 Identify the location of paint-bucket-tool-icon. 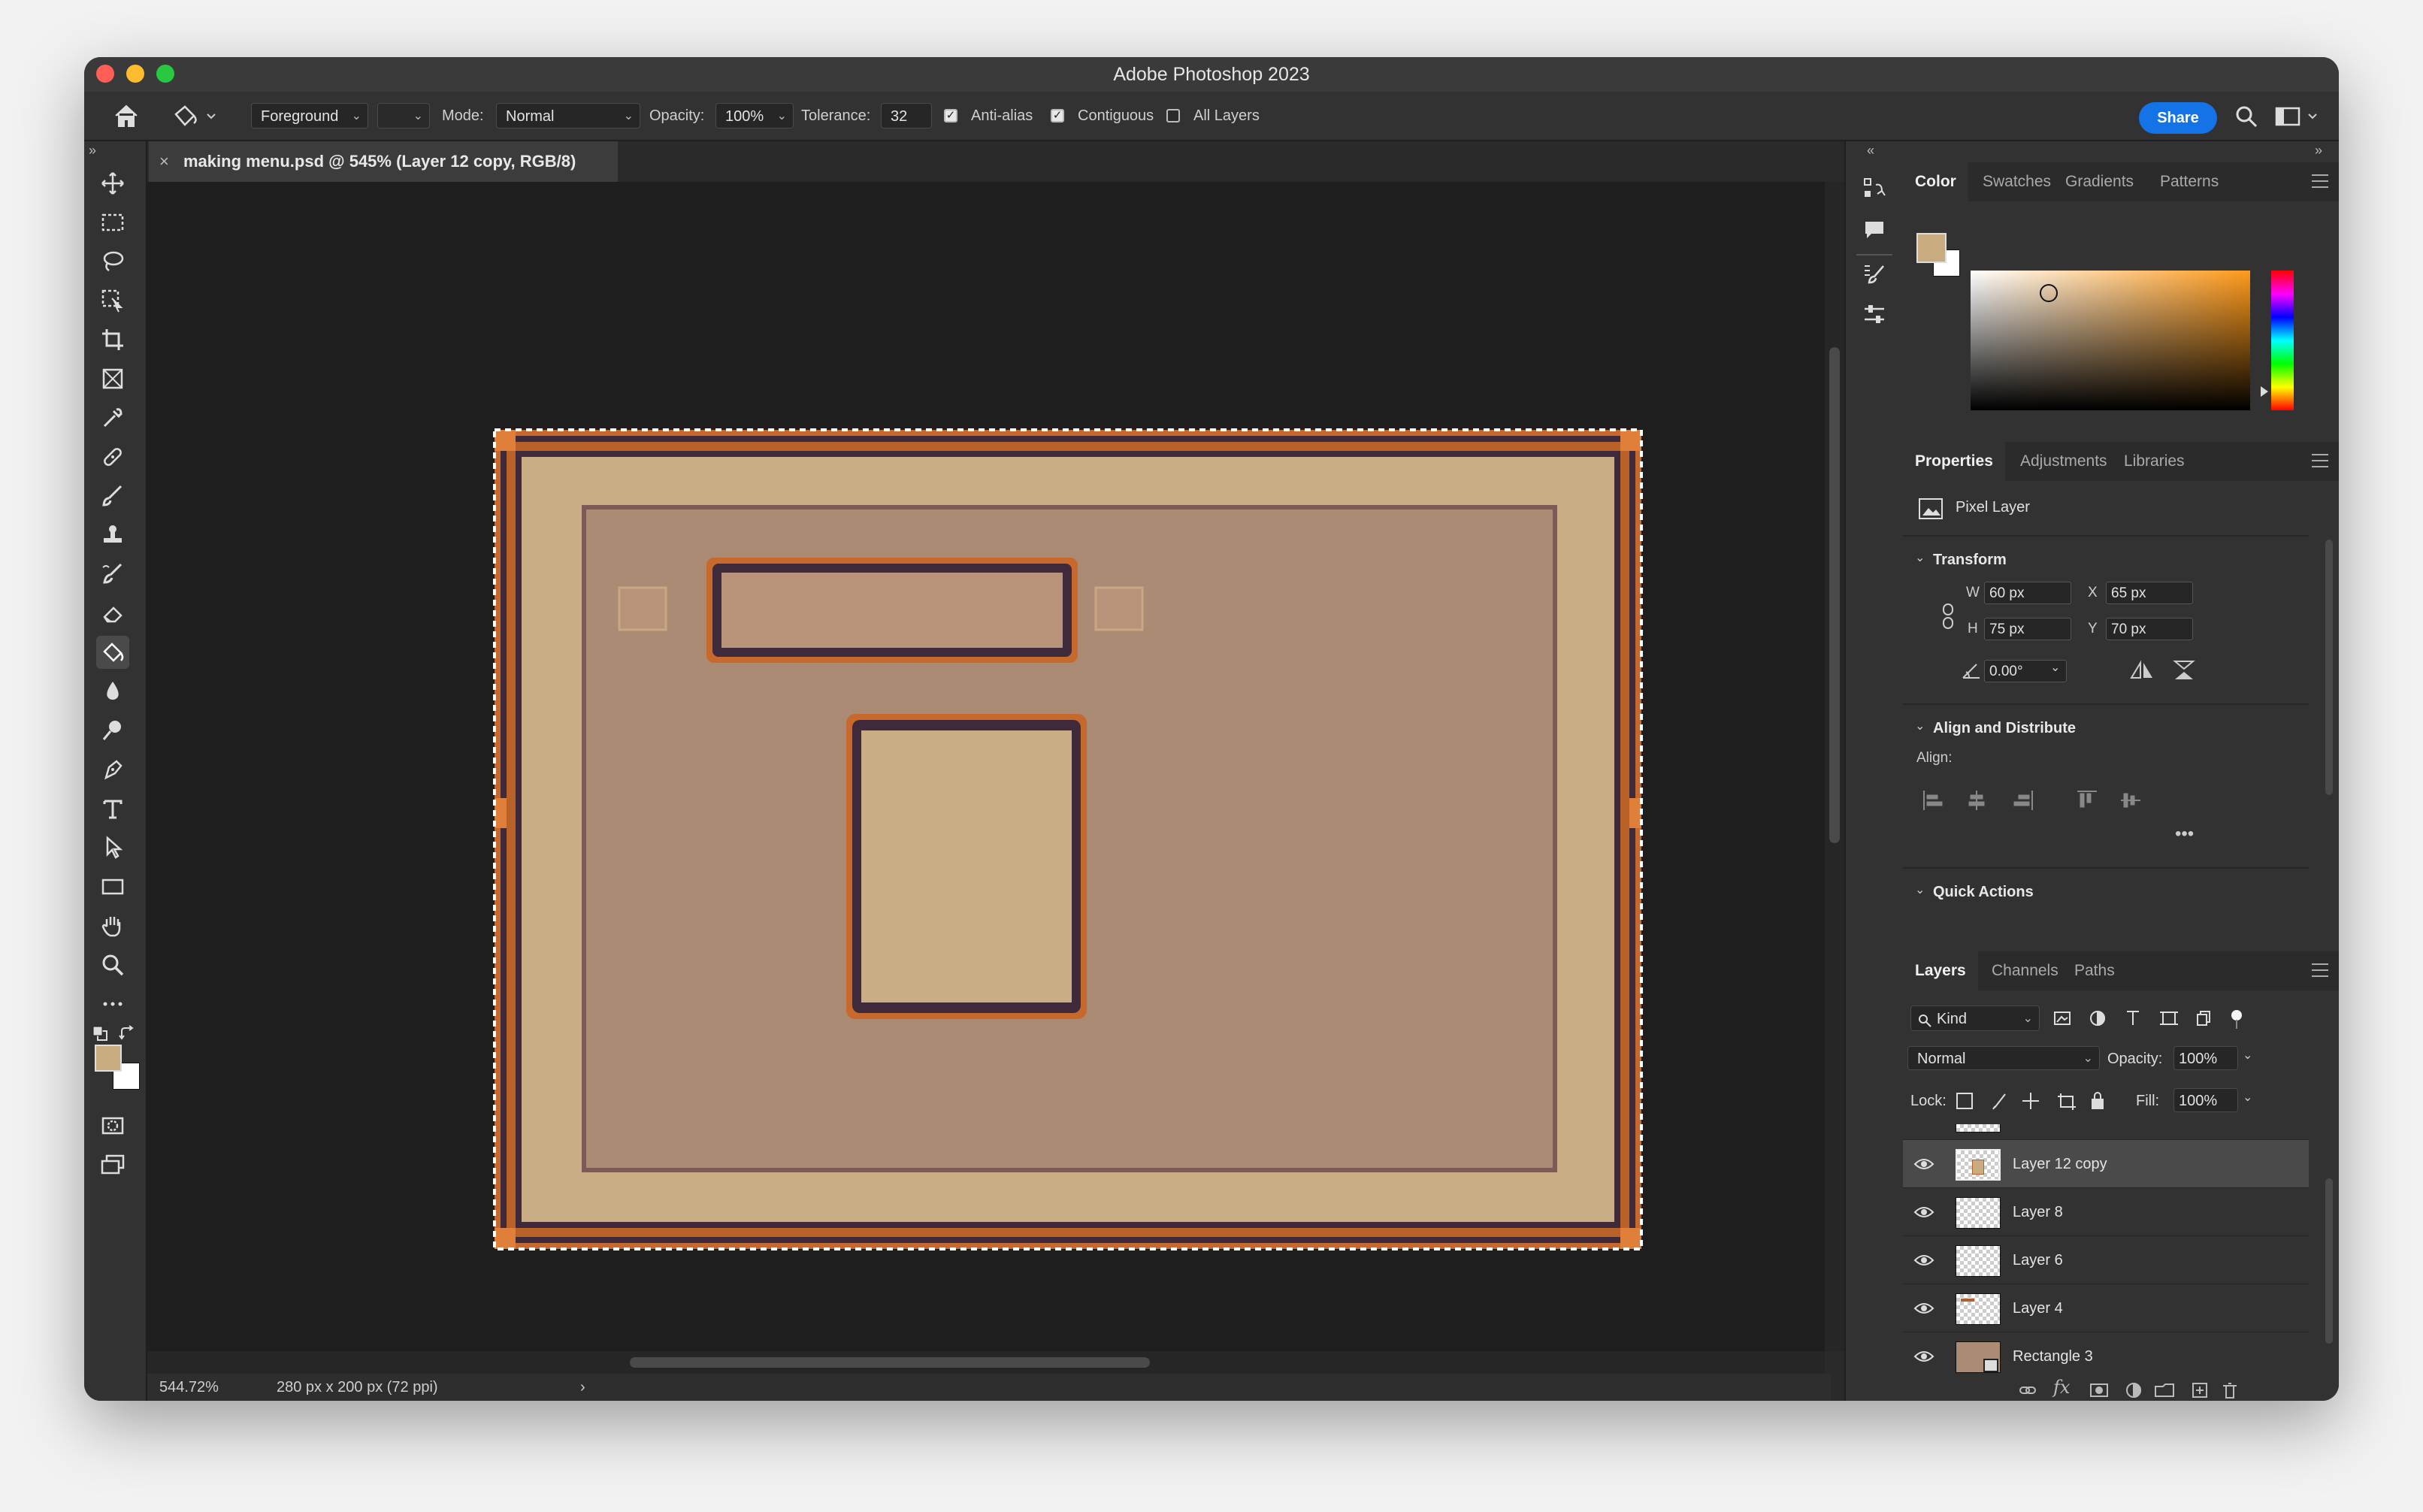
(112, 652).